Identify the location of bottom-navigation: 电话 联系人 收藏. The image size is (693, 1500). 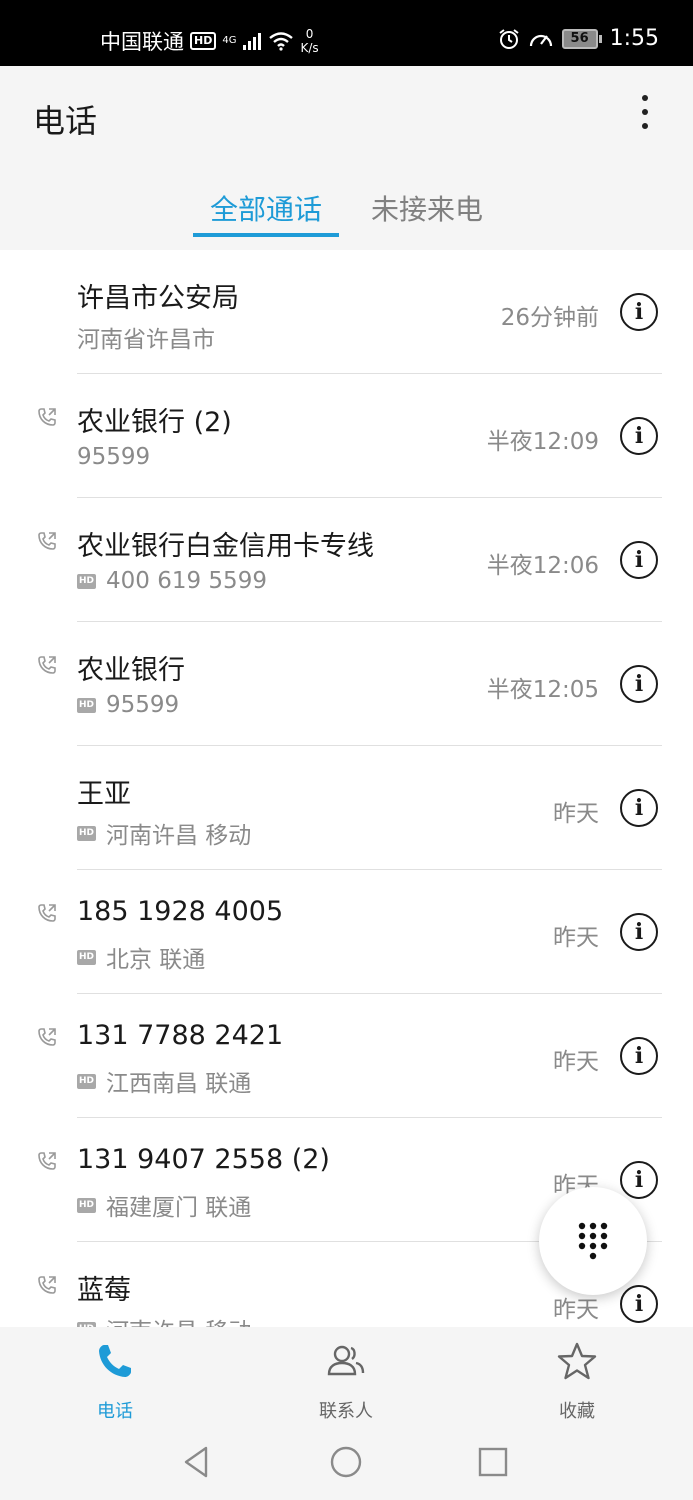
(346, 1376).